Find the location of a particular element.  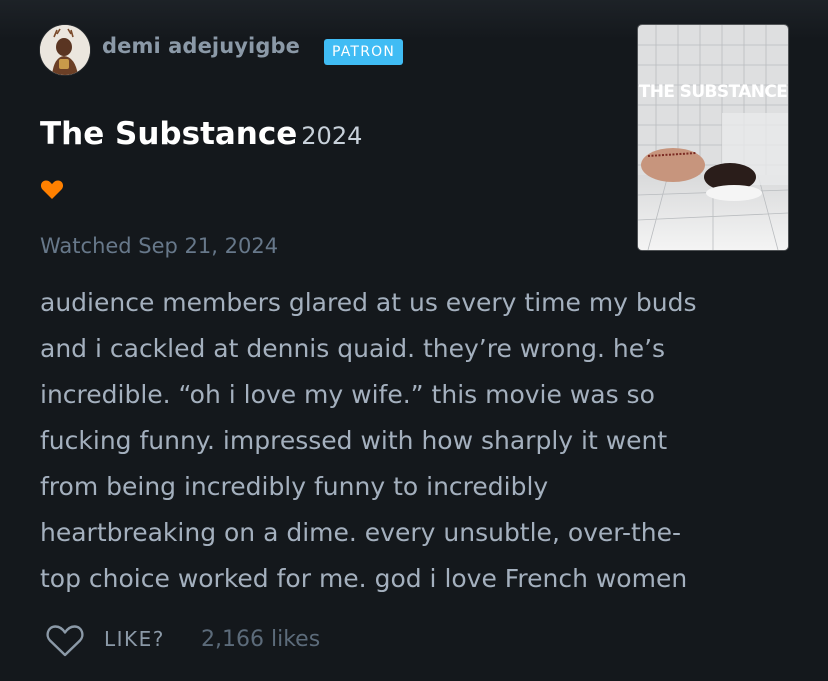

like-heart-icon is located at coordinates (65, 640).